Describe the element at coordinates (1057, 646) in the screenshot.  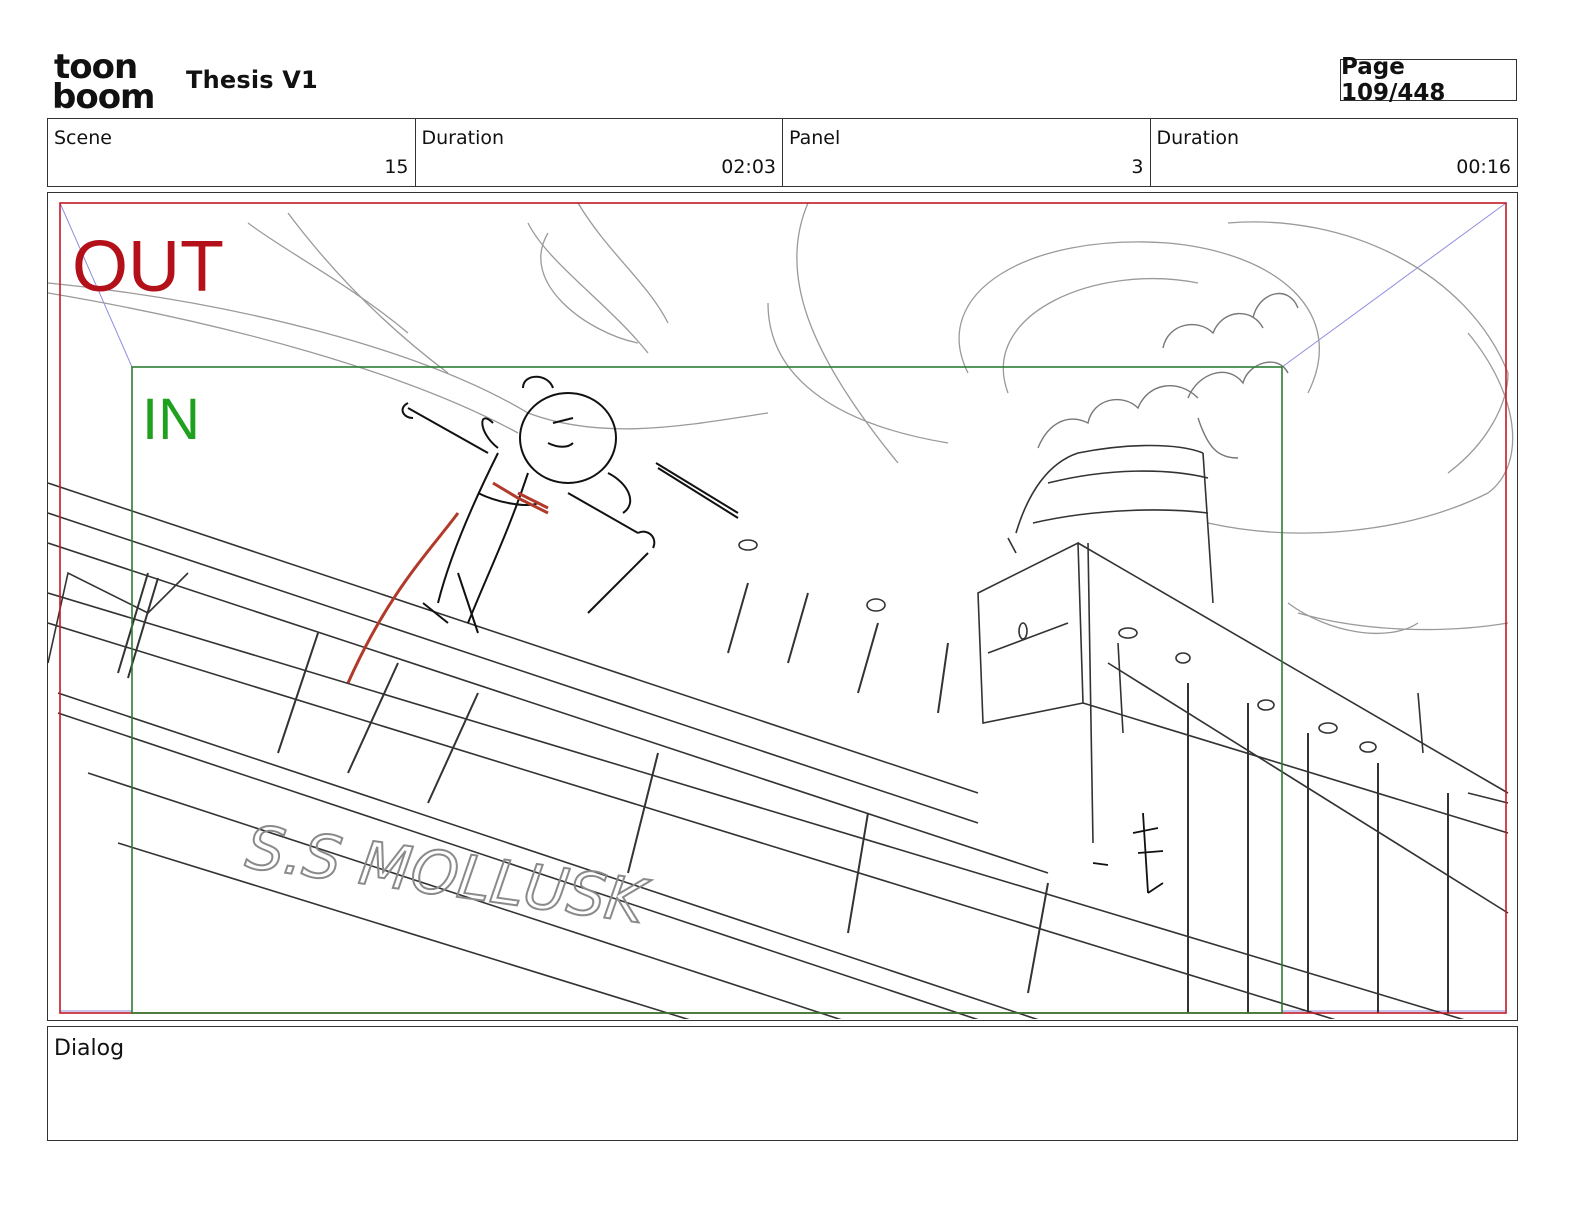
I see `portholes` at that location.